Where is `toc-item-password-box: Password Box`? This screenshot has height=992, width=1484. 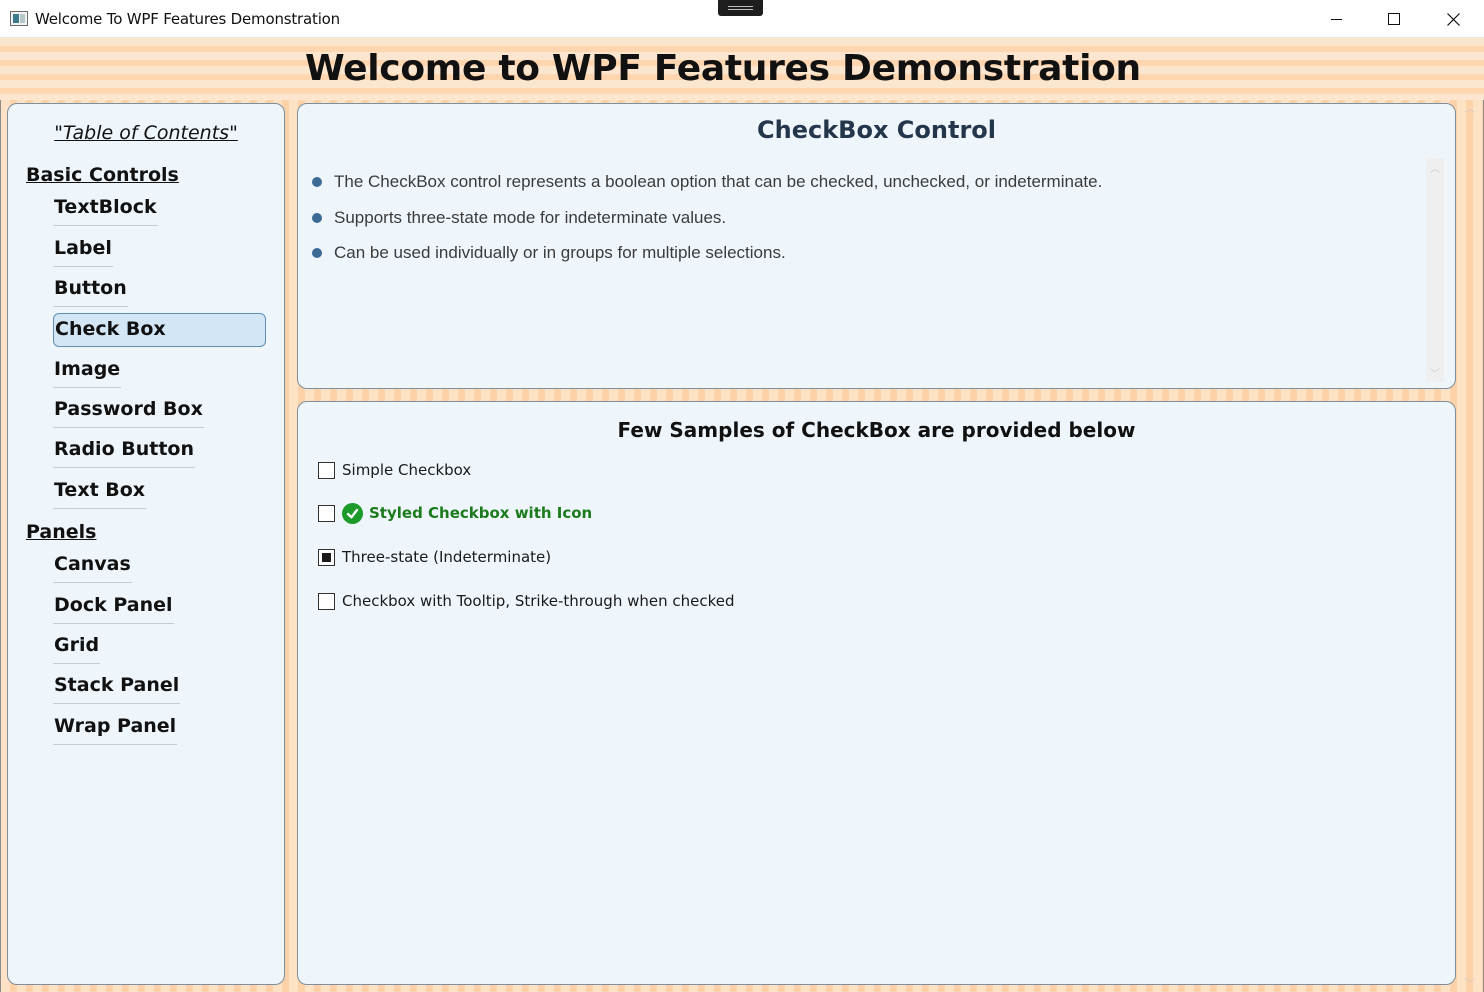
toc-item-password-box: Password Box is located at coordinates (128, 411).